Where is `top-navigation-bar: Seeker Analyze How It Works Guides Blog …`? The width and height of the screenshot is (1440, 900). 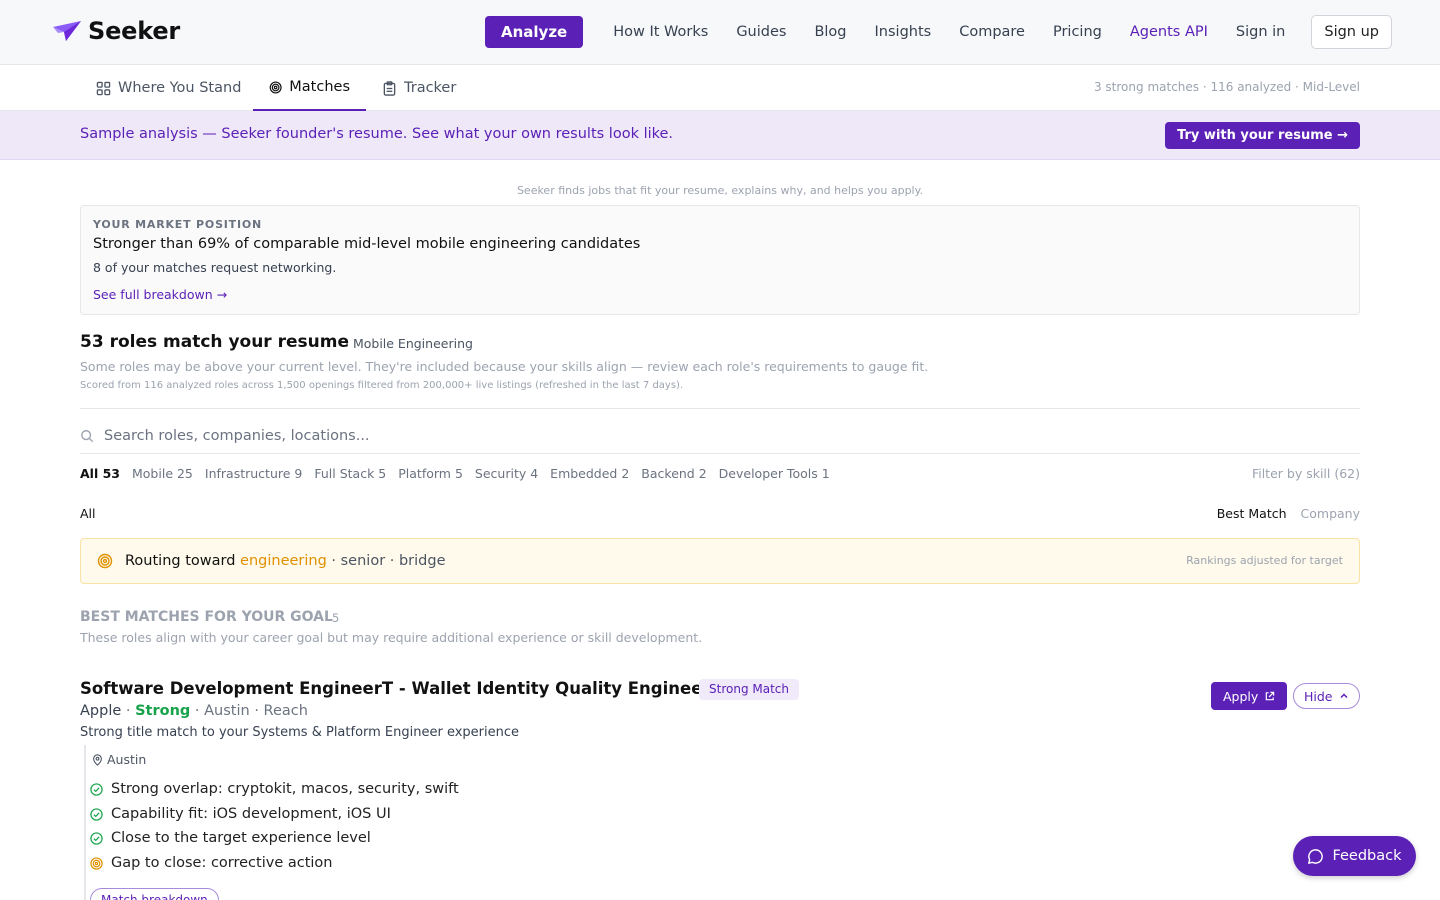 top-navigation-bar: Seeker Analyze How It Works Guides Blog … is located at coordinates (720, 32).